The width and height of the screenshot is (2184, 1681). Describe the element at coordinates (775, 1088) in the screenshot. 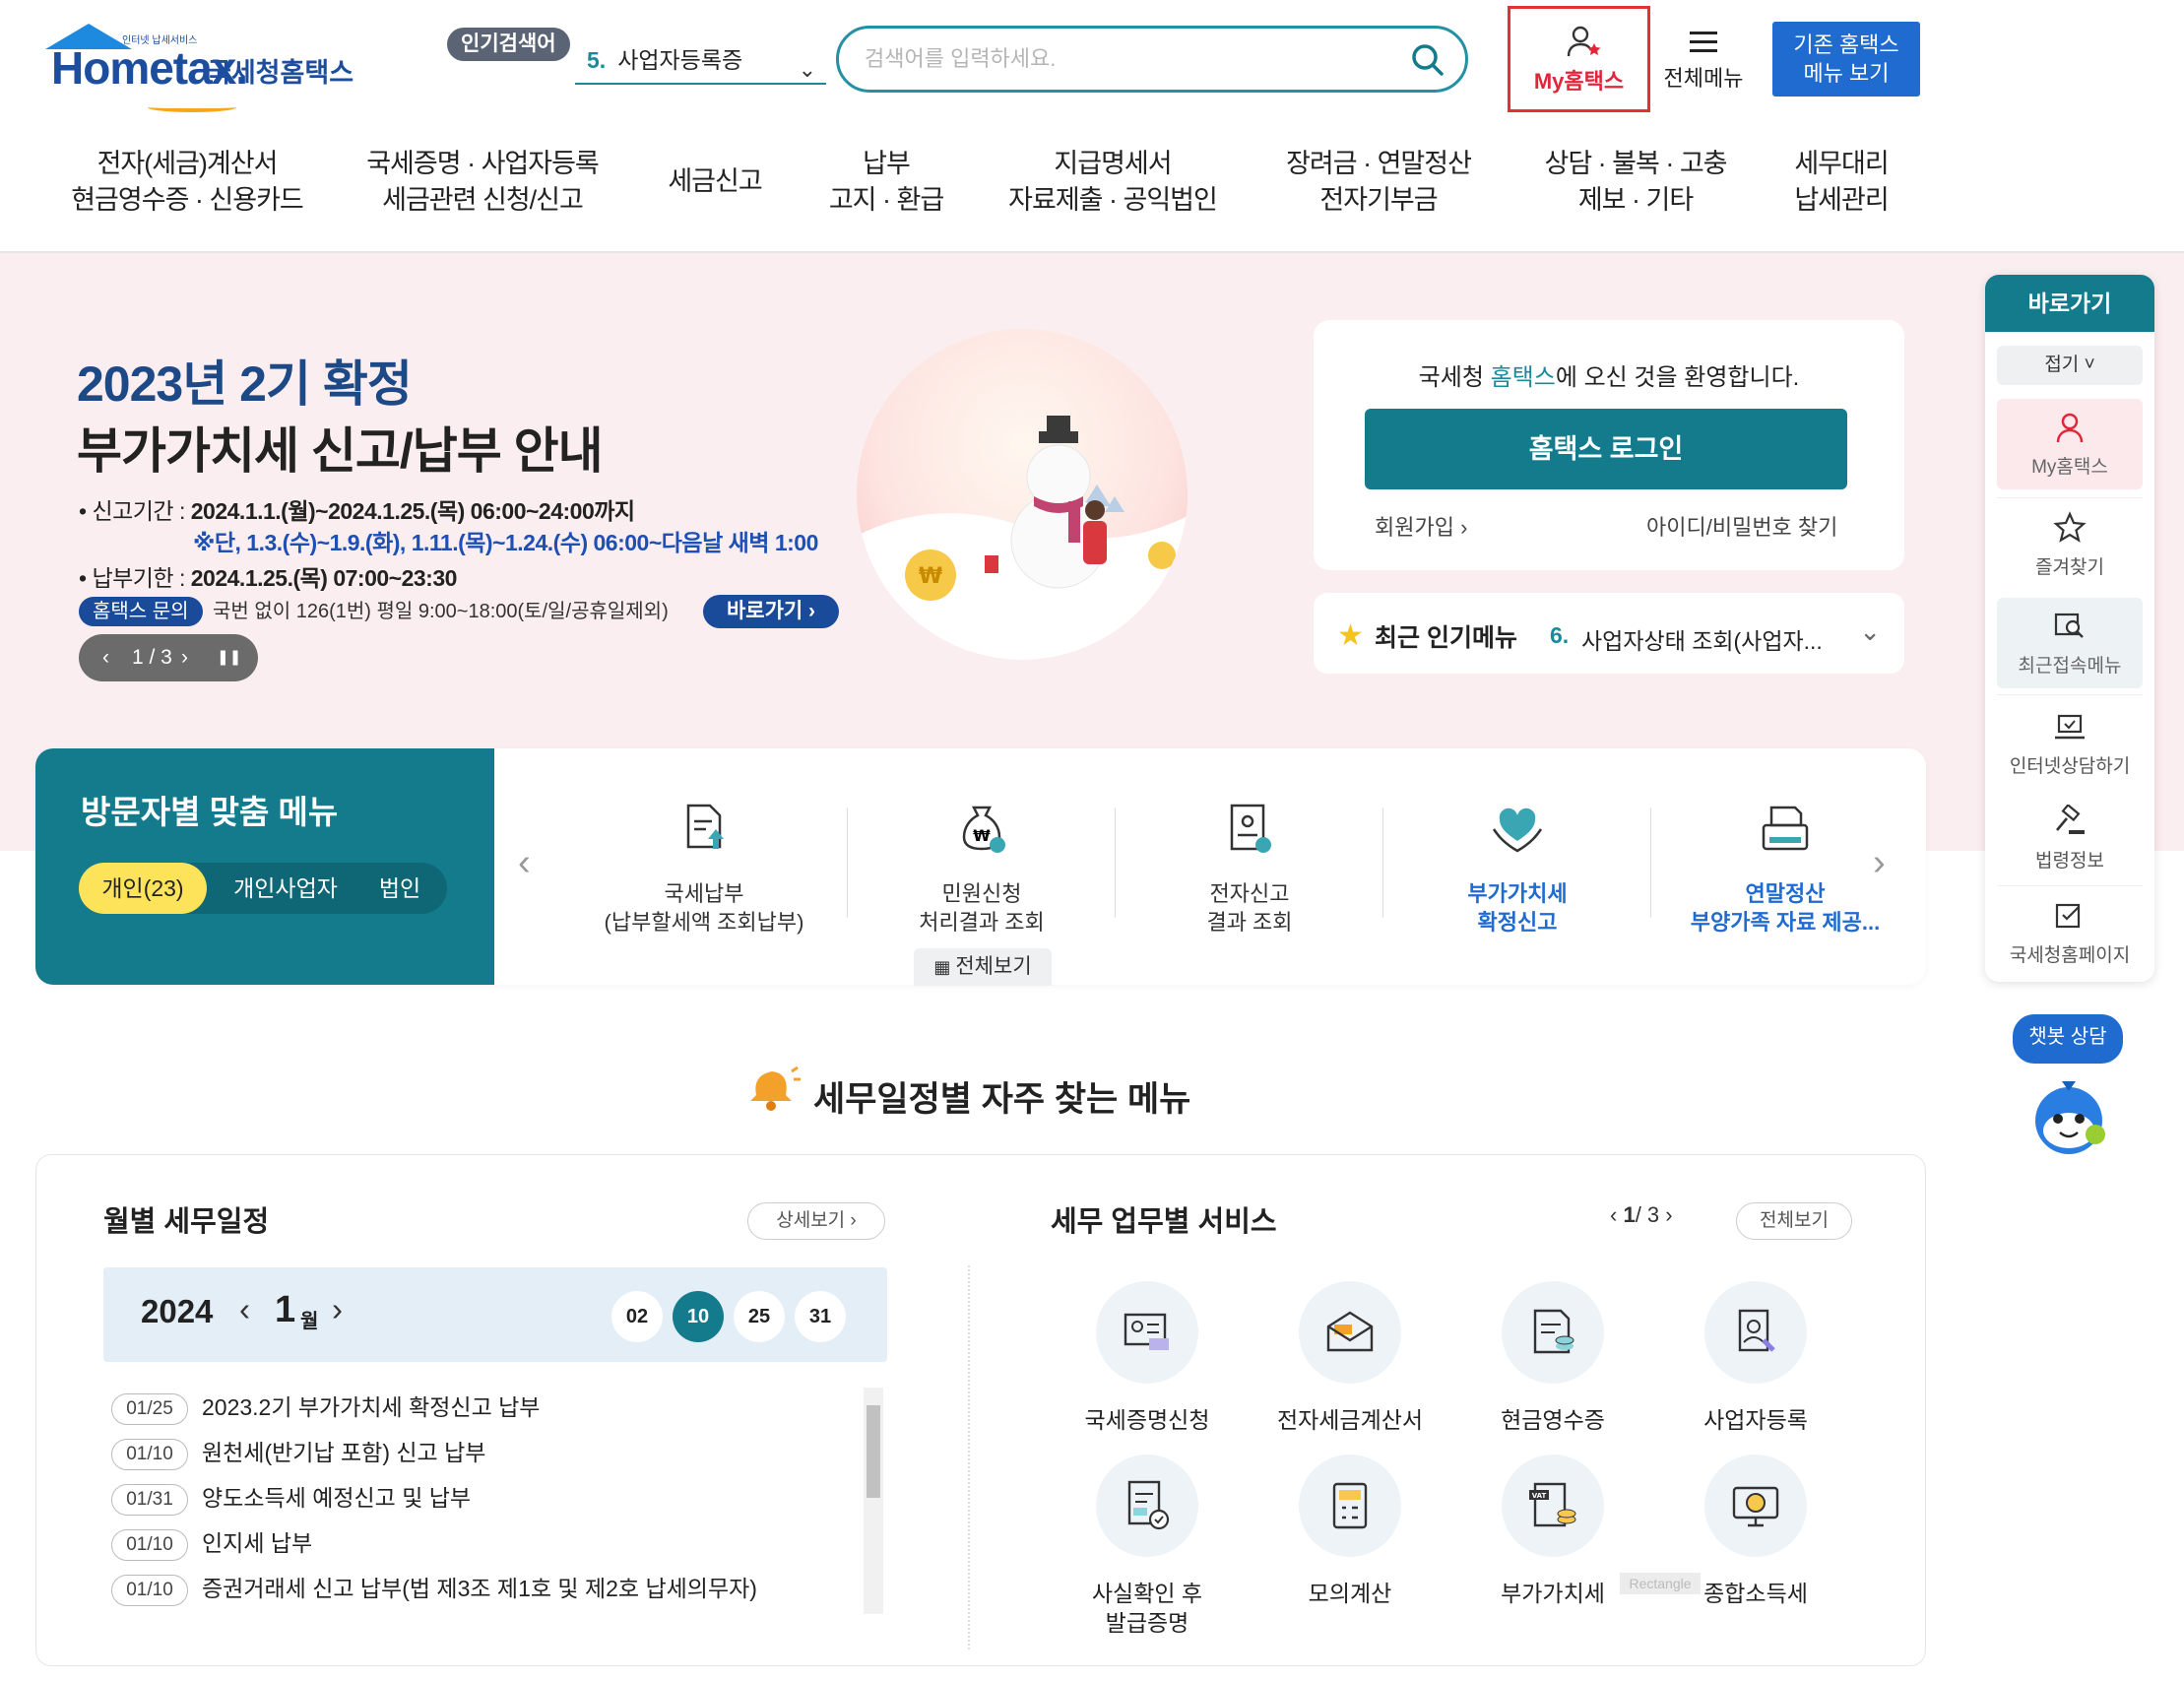

I see `bell-icon` at that location.